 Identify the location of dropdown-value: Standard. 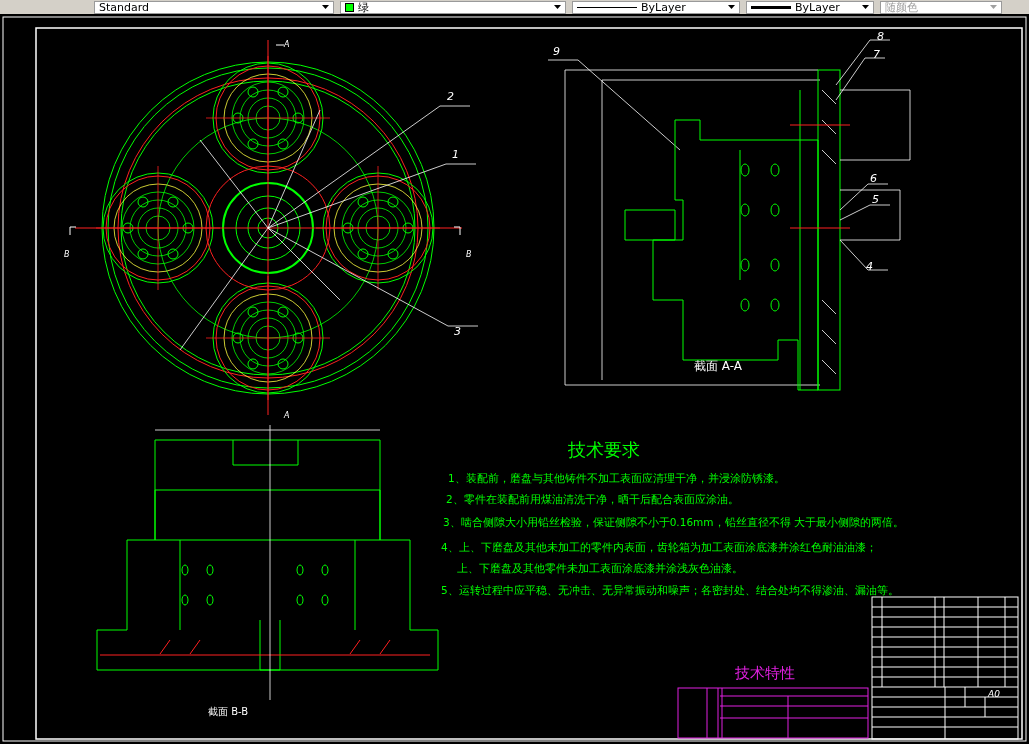
(125, 7).